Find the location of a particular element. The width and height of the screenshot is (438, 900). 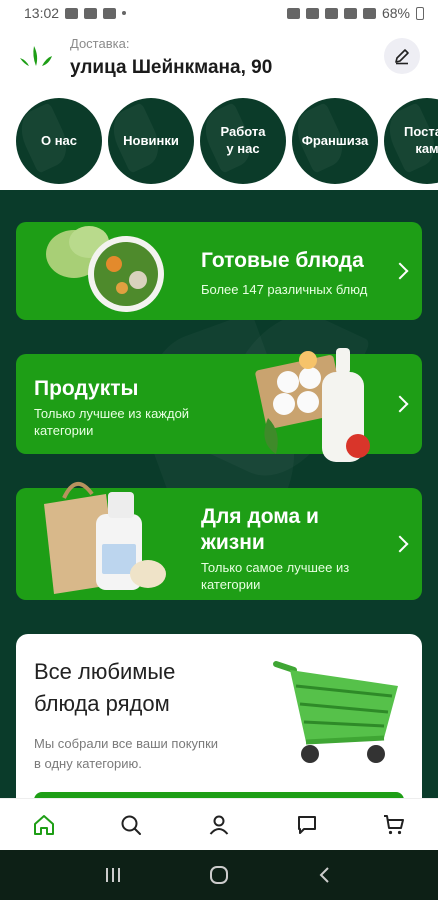

home-icon is located at coordinates (43, 824).